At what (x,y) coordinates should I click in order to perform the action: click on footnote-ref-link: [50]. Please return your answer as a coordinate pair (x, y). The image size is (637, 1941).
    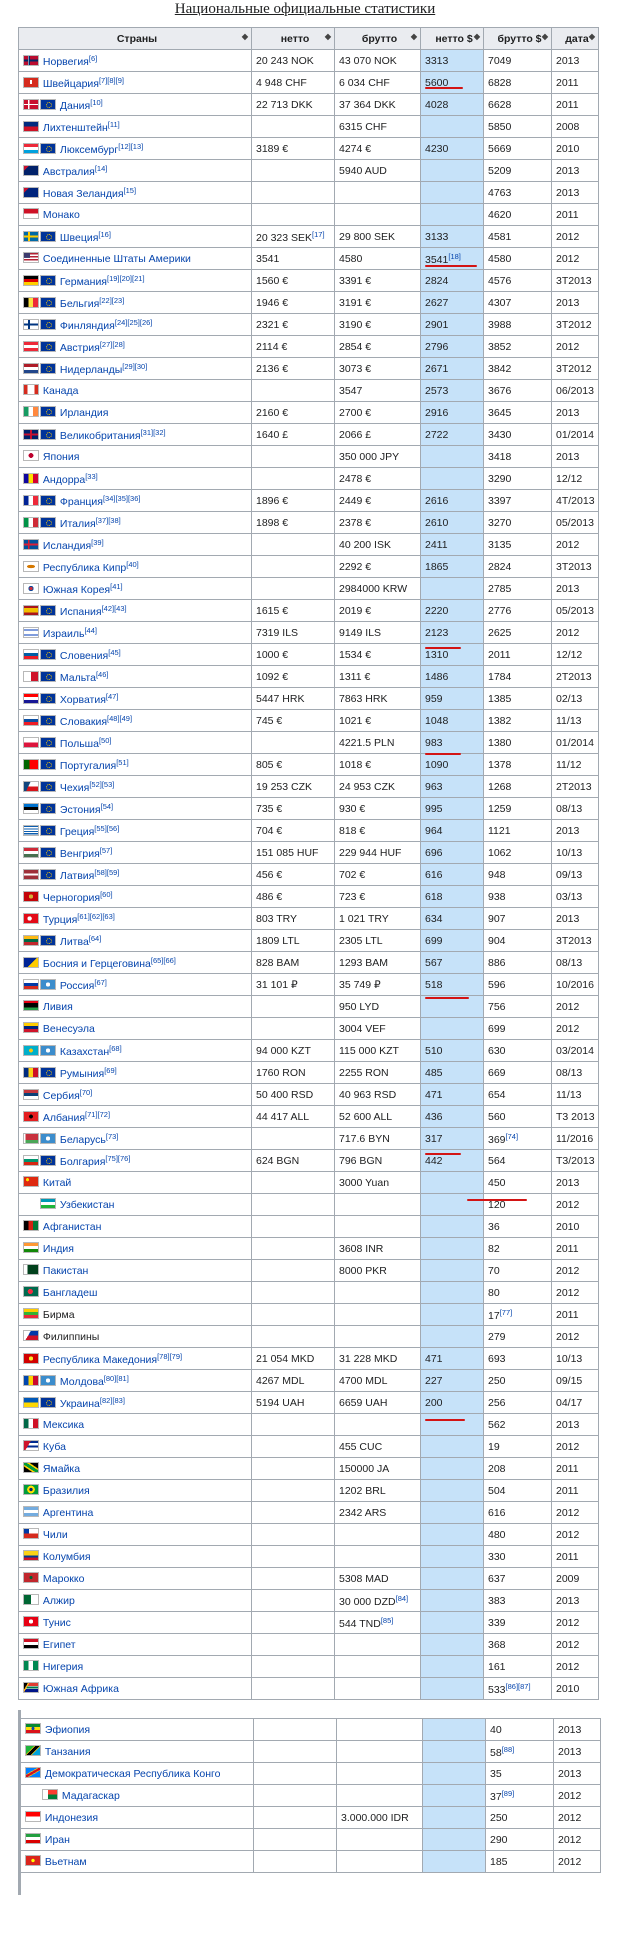
    Looking at the image, I should click on (105, 740).